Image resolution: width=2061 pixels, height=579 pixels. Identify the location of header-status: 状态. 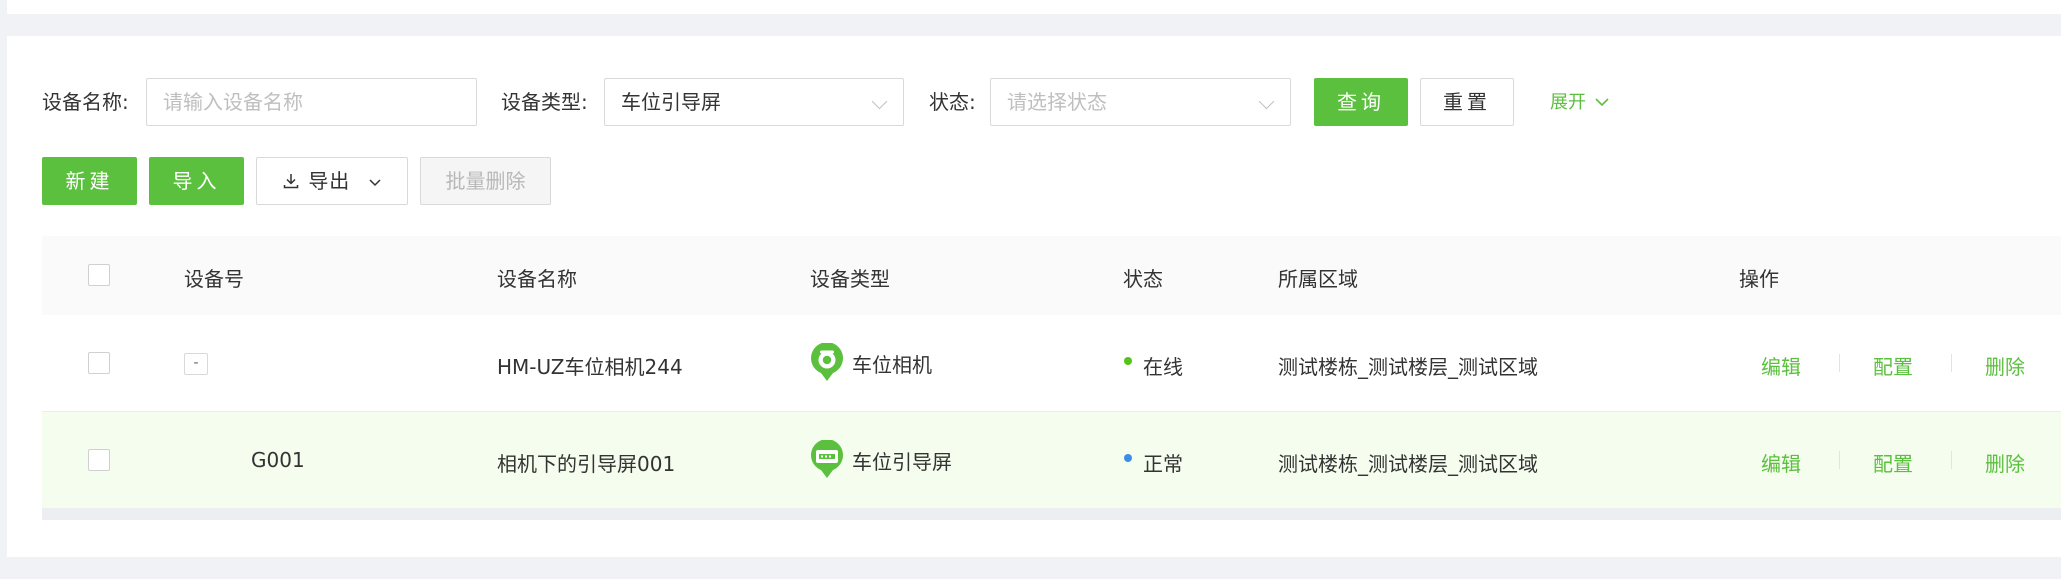
(1143, 279).